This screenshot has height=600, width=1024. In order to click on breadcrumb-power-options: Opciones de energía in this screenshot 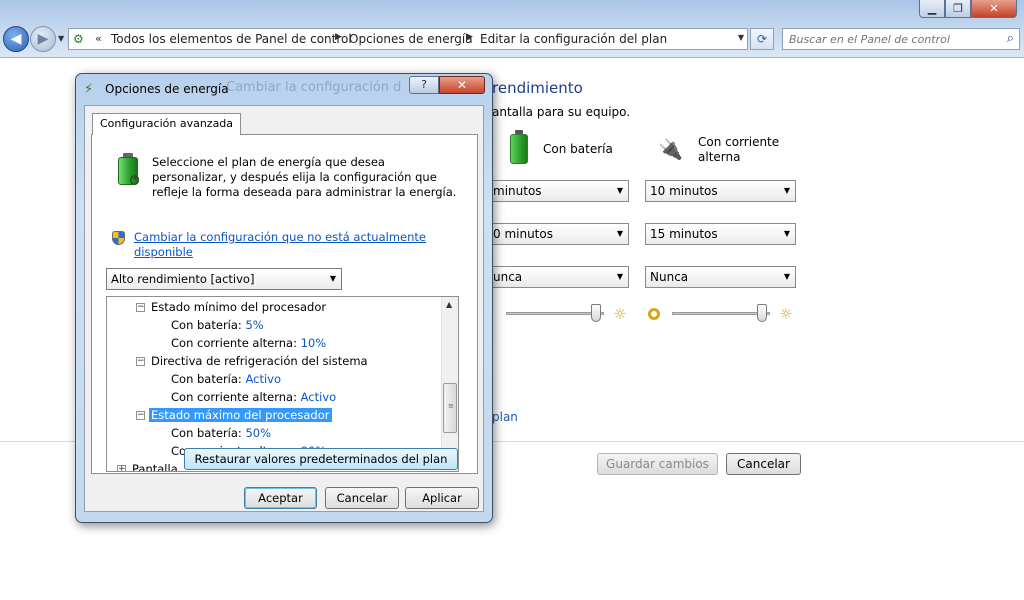, I will do `click(411, 39)`.